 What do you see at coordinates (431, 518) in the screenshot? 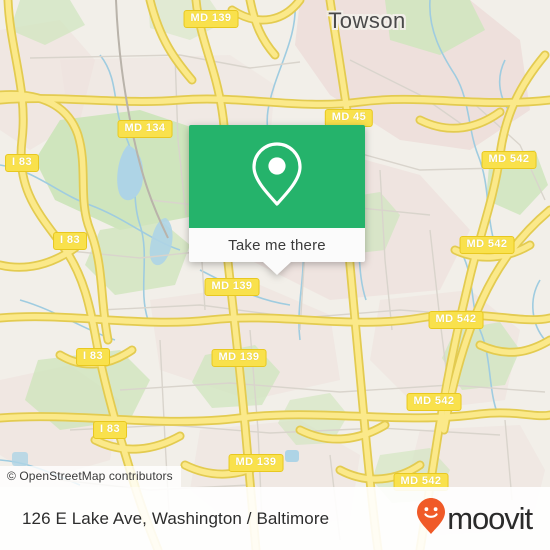
I see `moovit-pin-icon` at bounding box center [431, 518].